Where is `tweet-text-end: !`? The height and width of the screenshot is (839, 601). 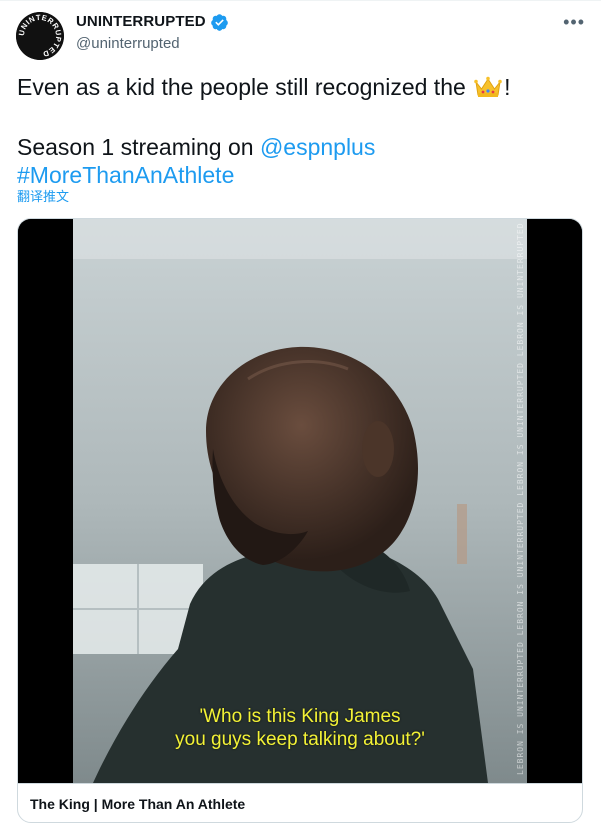 tweet-text-end: ! is located at coordinates (507, 87).